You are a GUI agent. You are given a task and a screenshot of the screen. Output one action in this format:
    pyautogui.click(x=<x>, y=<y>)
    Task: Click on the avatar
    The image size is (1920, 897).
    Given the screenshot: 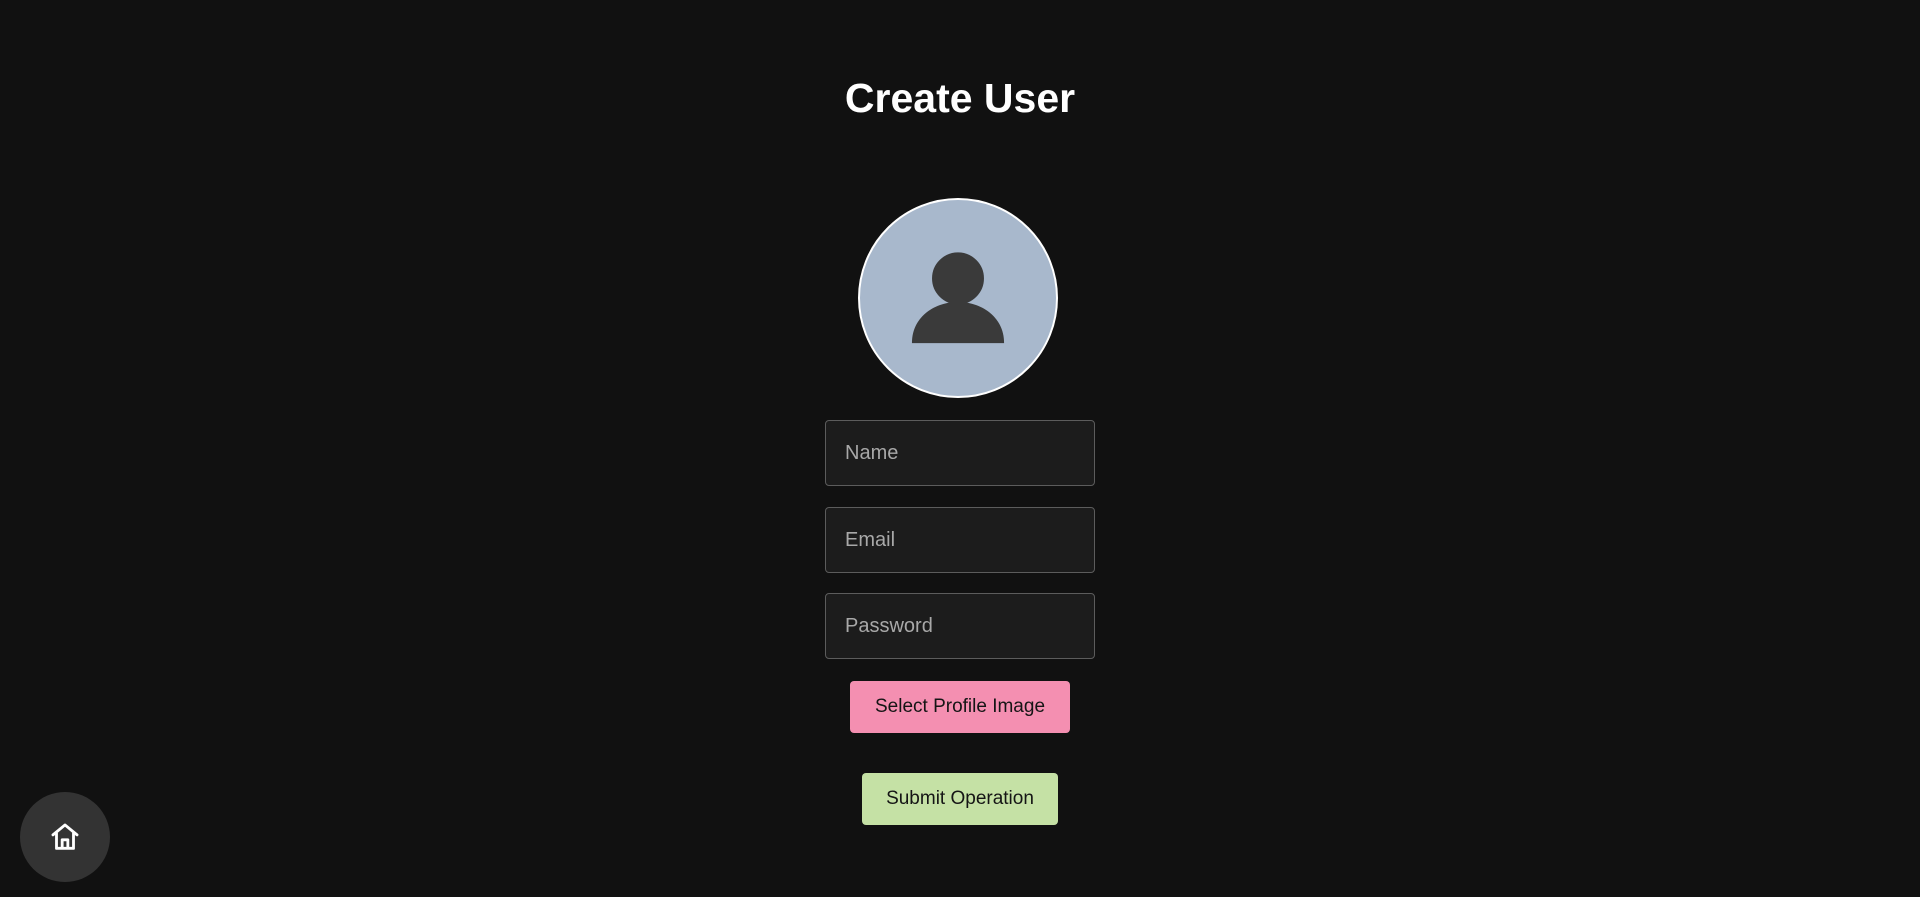 What is the action you would take?
    pyautogui.click(x=958, y=298)
    